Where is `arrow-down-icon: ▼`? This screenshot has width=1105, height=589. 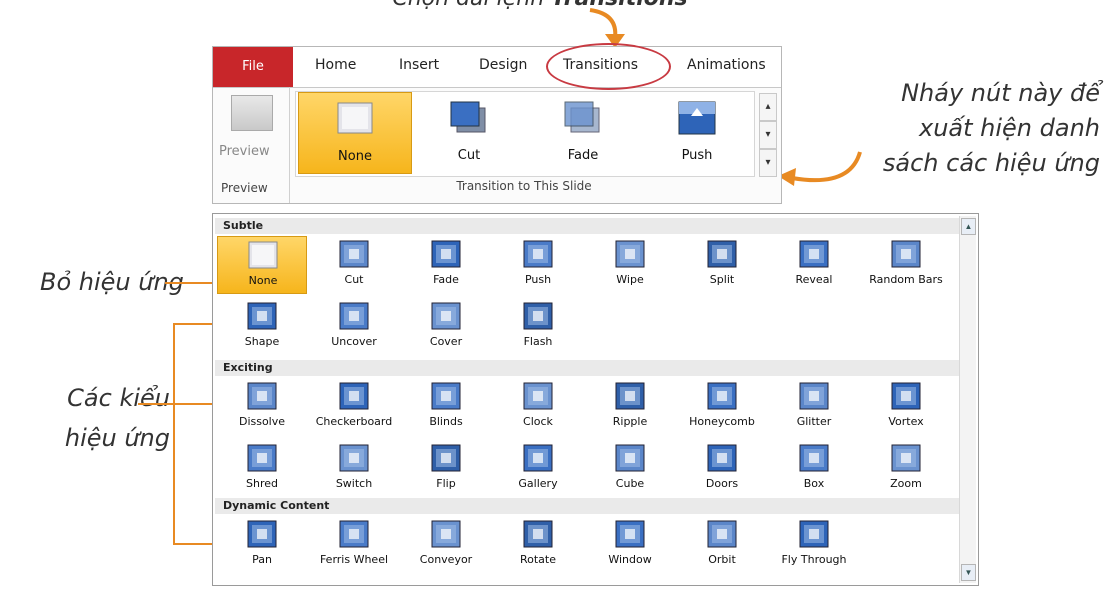
arrow-down-icon: ▼ is located at coordinates (968, 572).